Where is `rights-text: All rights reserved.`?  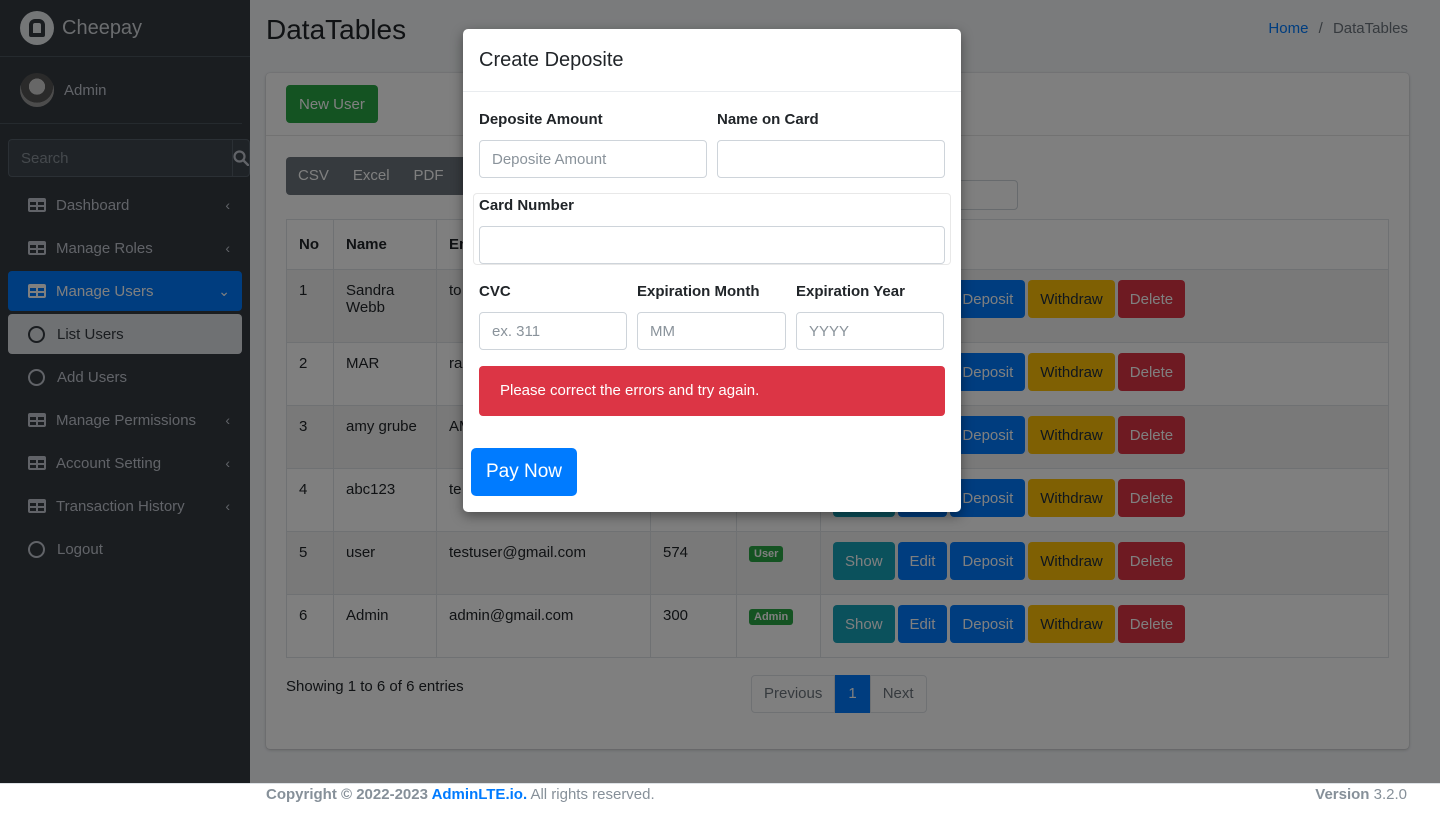
rights-text: All rights reserved. is located at coordinates (591, 794).